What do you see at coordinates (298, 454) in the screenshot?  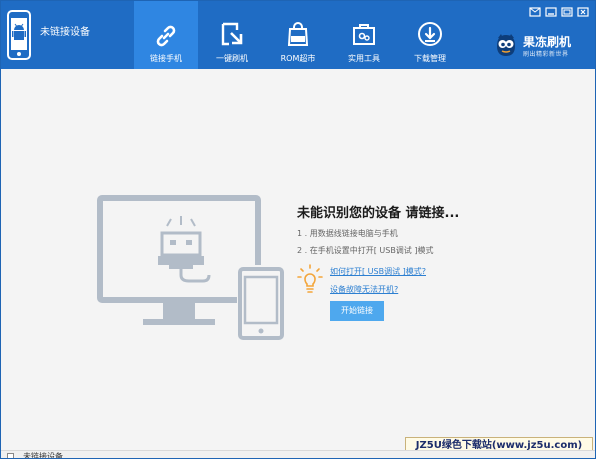 I see `status-bar: 未链接设备` at bounding box center [298, 454].